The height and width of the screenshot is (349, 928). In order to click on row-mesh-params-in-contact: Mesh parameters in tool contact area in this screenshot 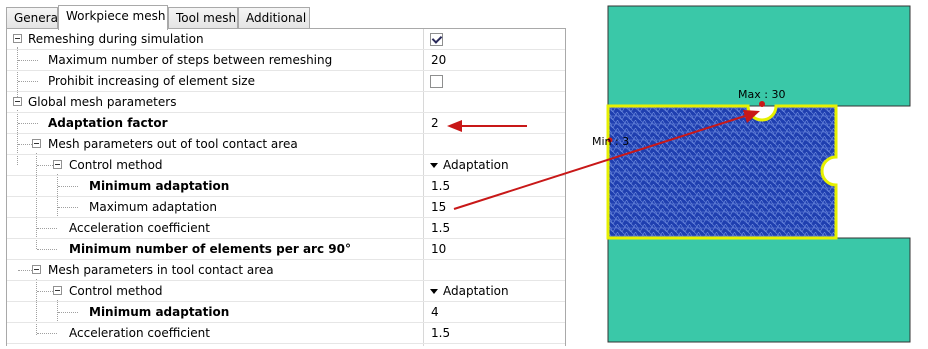, I will do `click(286, 270)`.